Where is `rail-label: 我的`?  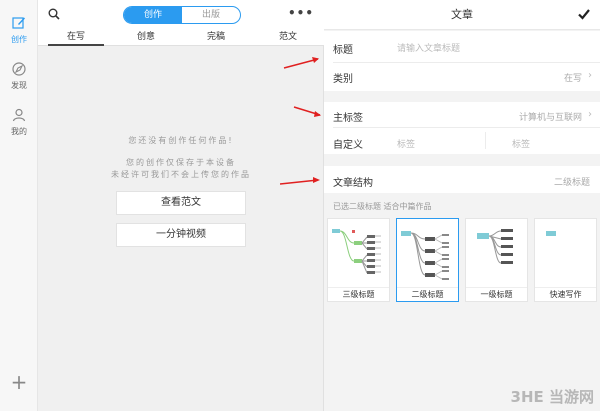 rail-label: 我的 is located at coordinates (19, 131).